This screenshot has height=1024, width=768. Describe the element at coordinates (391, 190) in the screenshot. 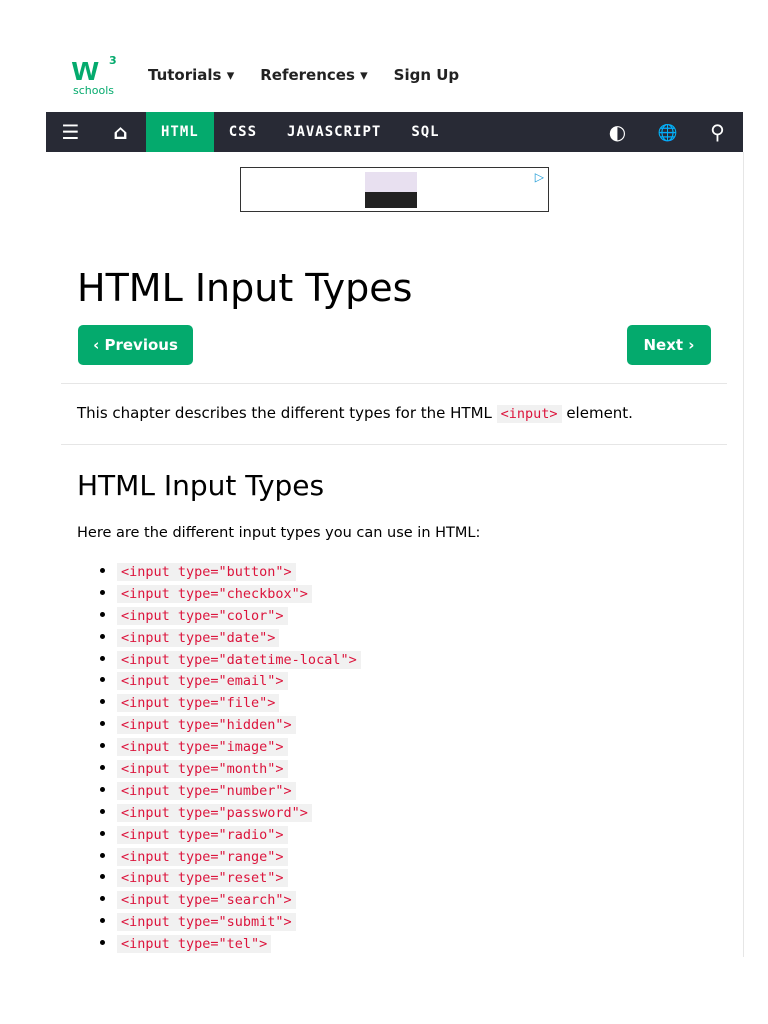

I see `ad-image` at that location.